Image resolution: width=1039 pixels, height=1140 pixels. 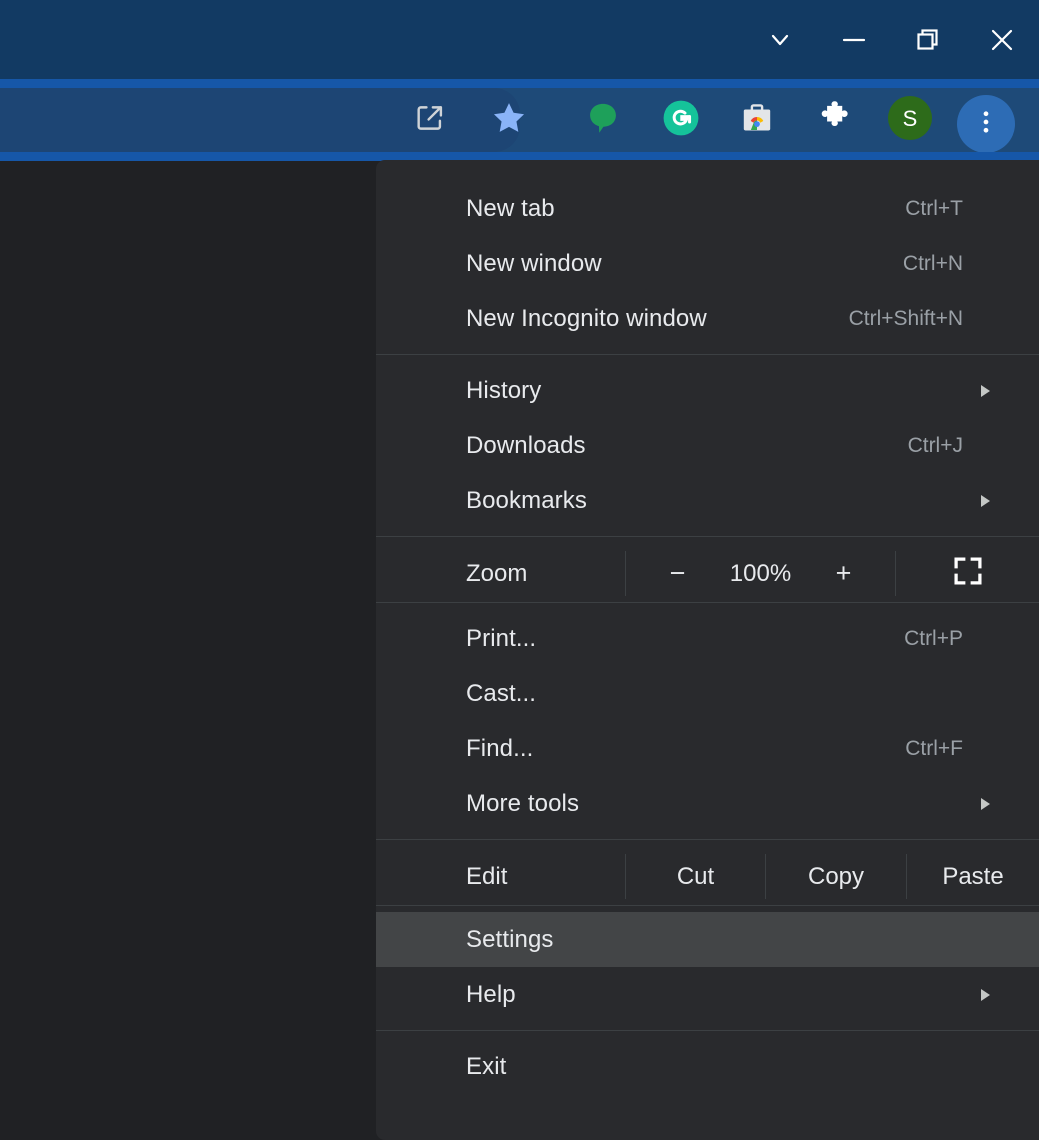 I want to click on bookmark-star-icon, so click(x=509, y=120).